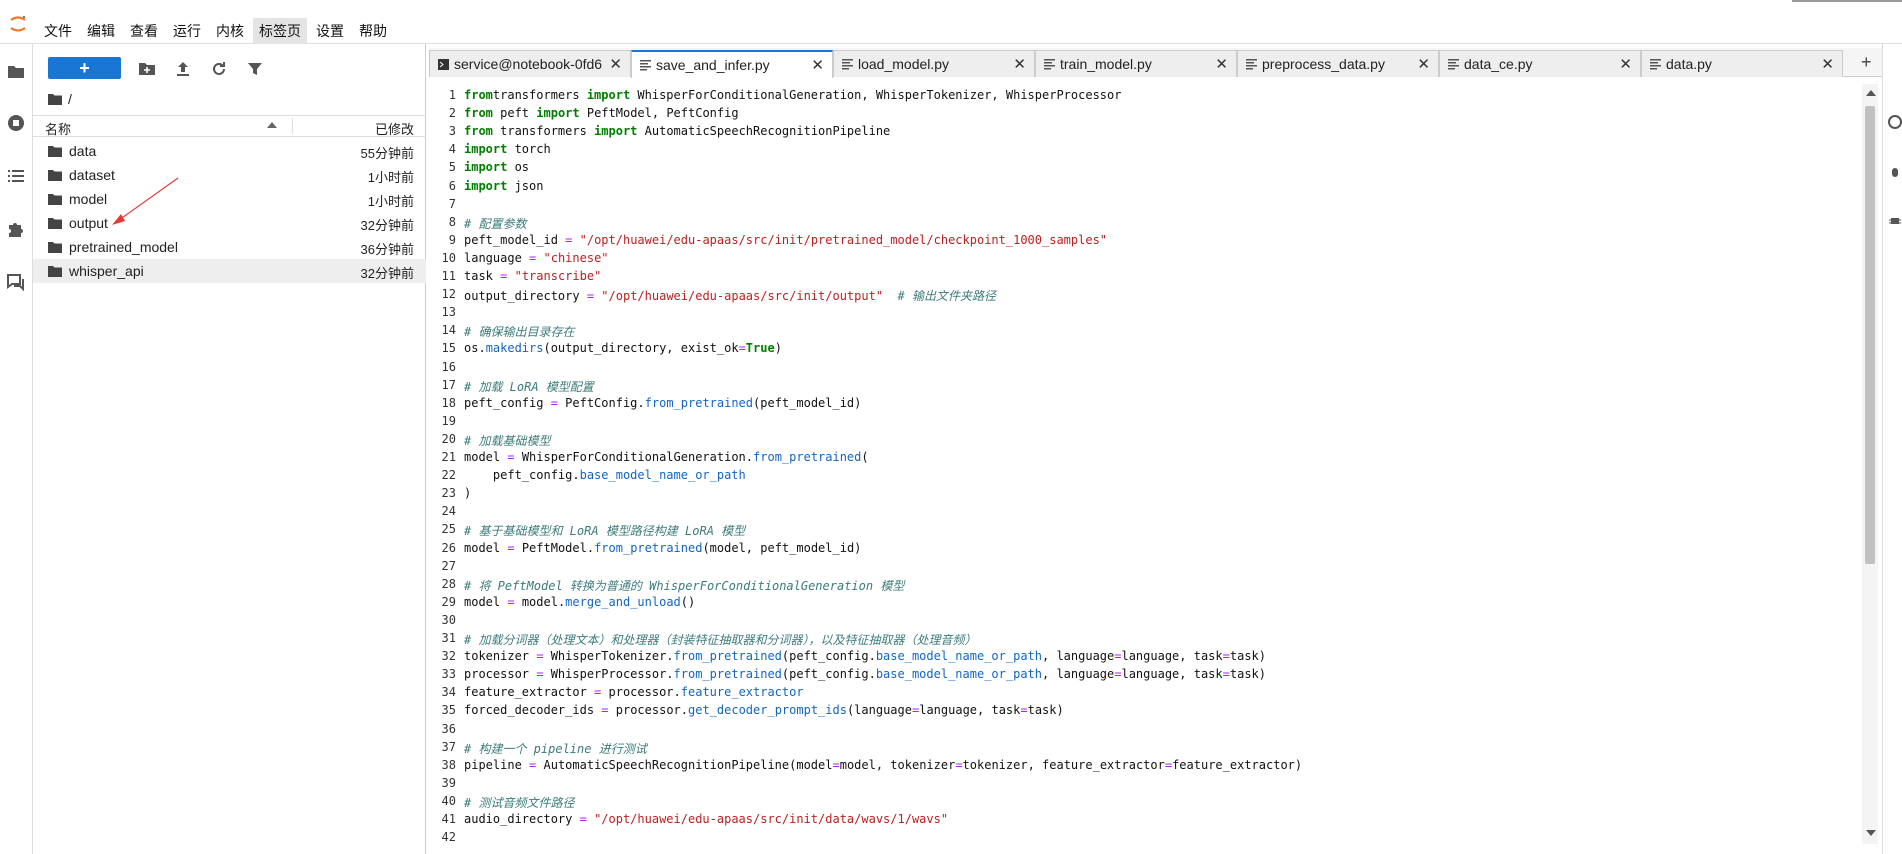  I want to click on scrollbar-thumb, so click(1870, 335).